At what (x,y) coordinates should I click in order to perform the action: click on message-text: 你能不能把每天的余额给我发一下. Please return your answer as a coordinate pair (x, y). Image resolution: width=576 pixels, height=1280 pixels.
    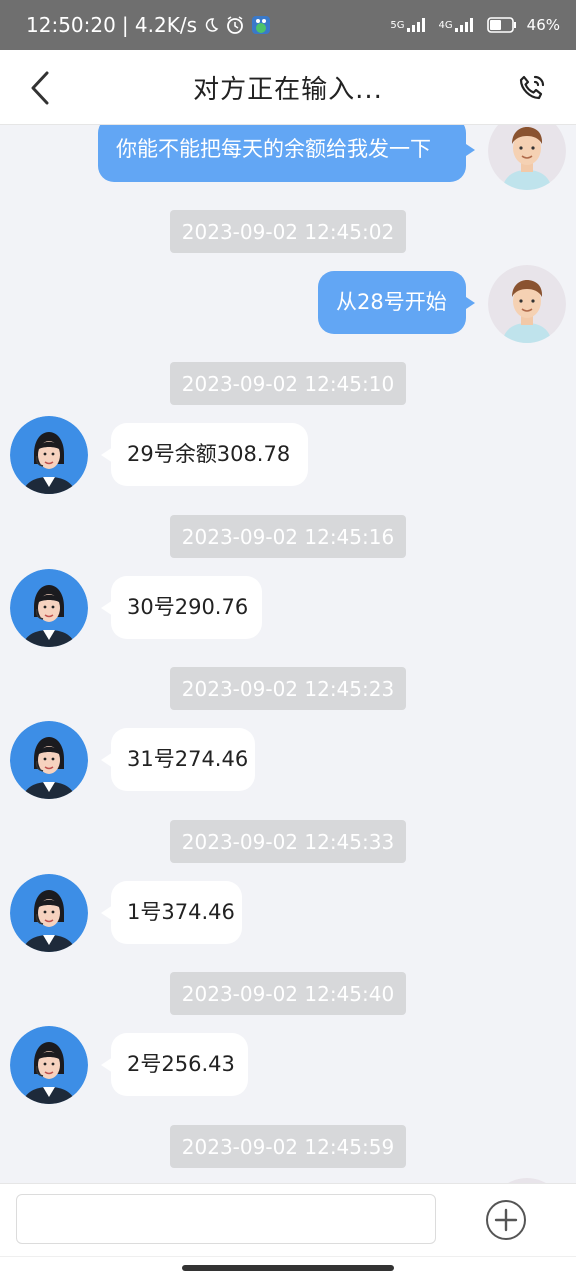
    Looking at the image, I should click on (273, 149).